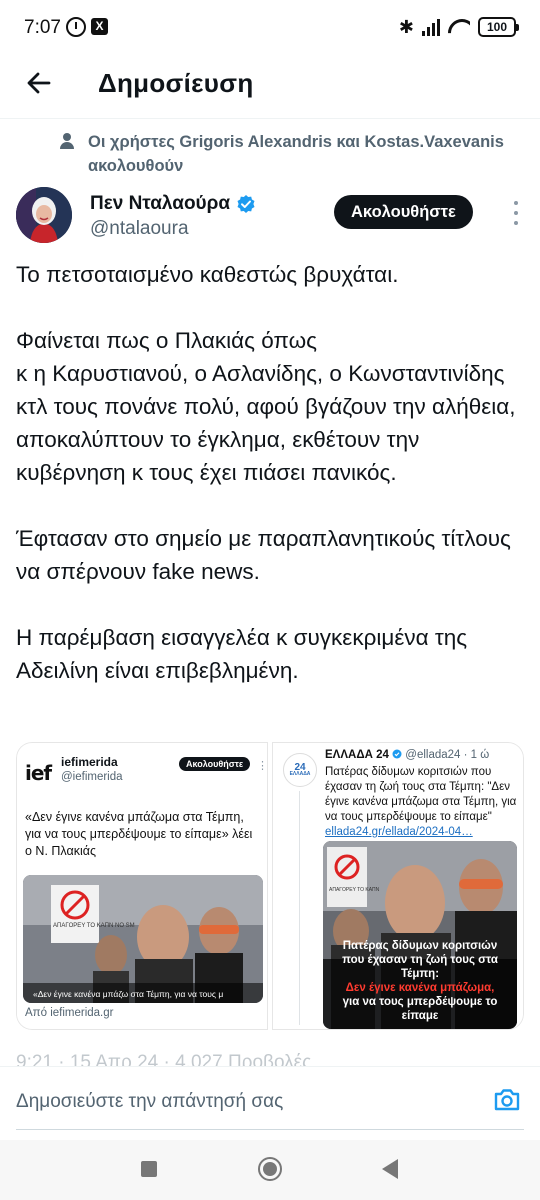 This screenshot has height=1200, width=540. I want to click on battery-icon: 100, so click(498, 27).